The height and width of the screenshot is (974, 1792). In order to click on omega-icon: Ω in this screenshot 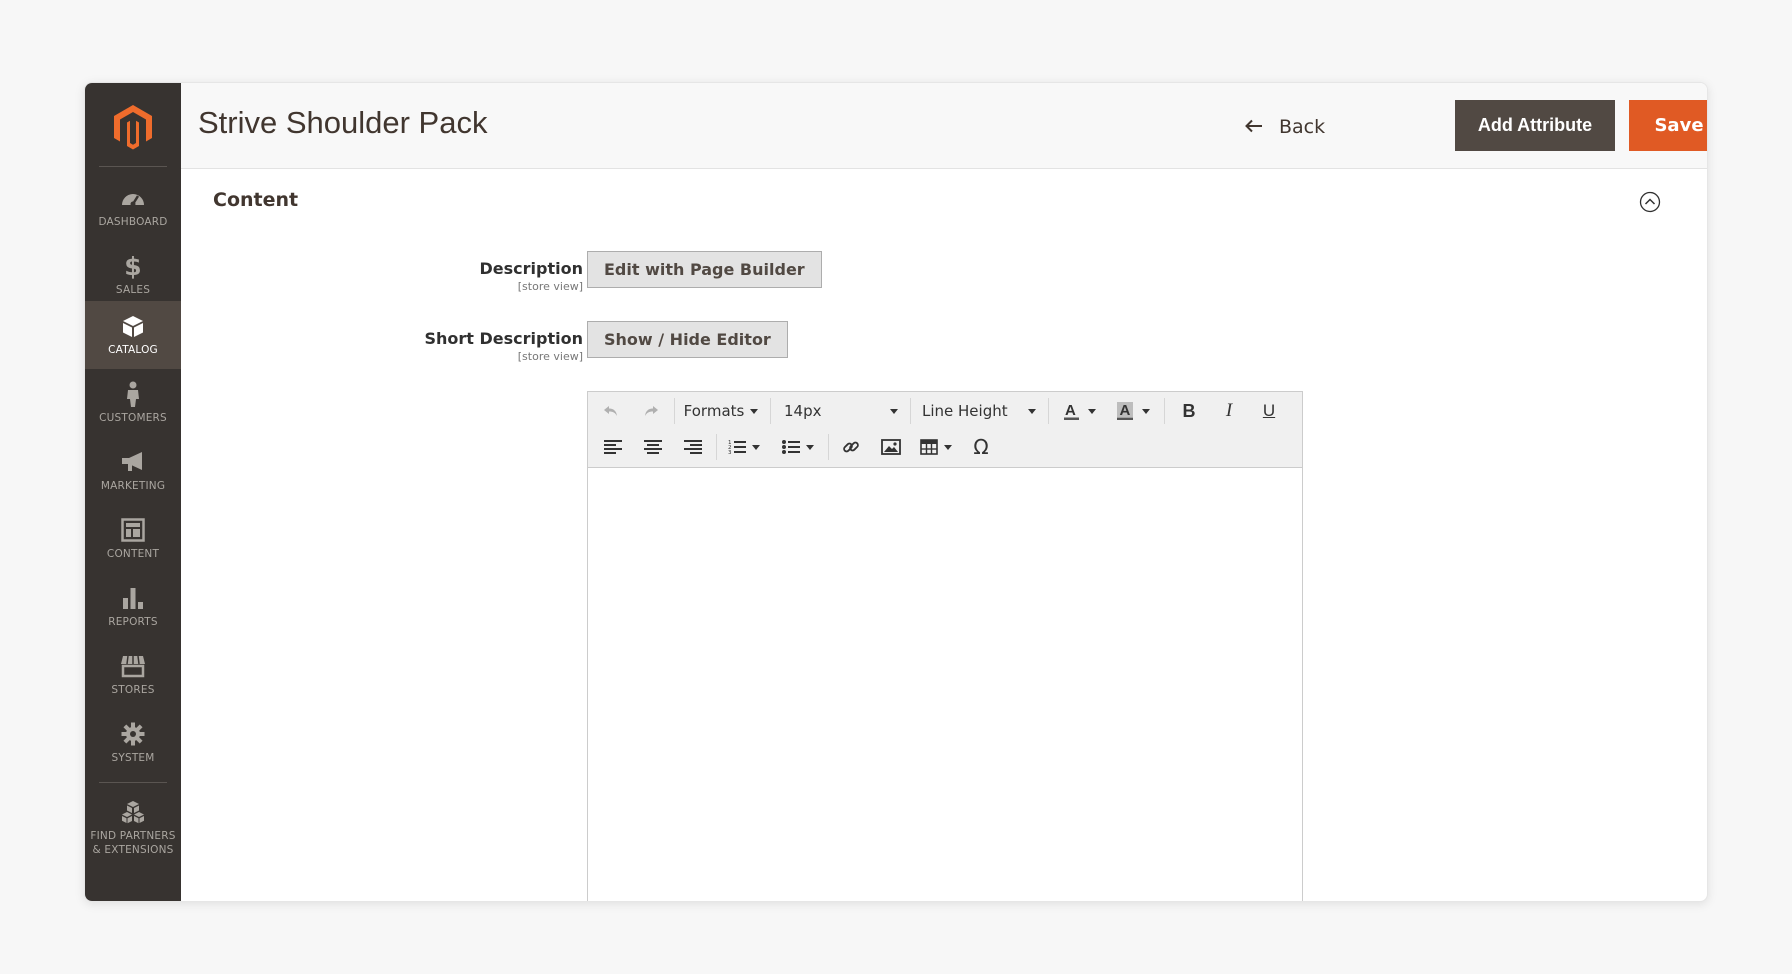, I will do `click(981, 447)`.